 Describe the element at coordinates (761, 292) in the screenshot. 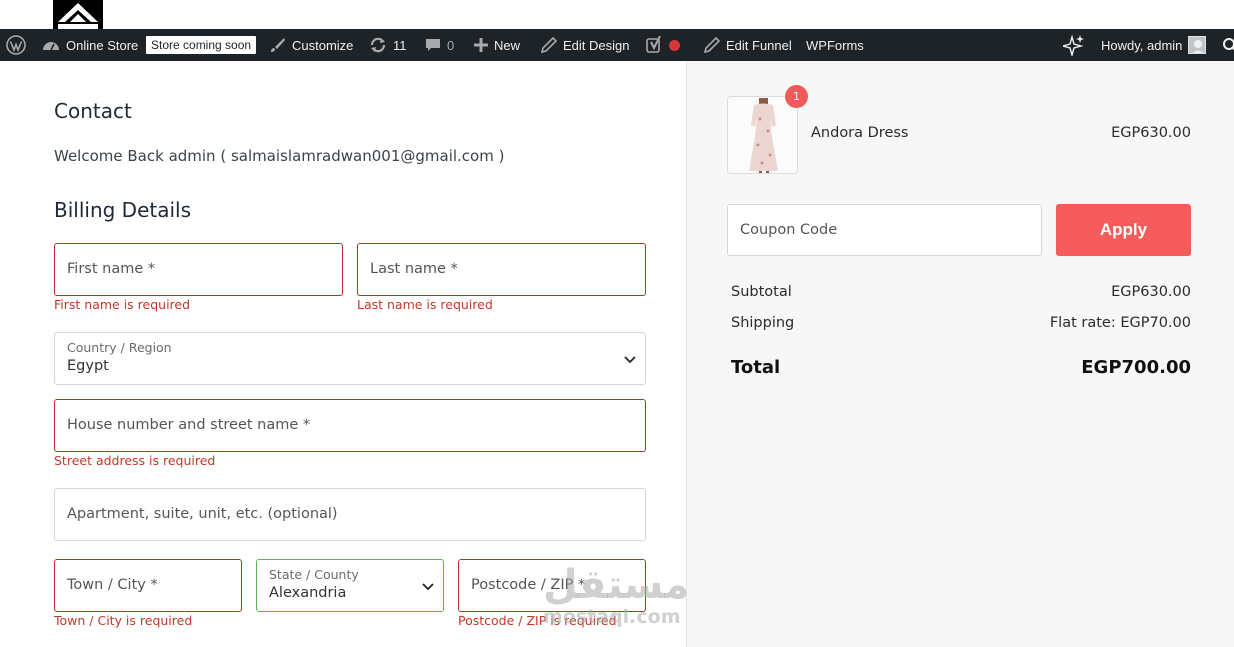

I see `subtotal-label: Subtotal` at that location.